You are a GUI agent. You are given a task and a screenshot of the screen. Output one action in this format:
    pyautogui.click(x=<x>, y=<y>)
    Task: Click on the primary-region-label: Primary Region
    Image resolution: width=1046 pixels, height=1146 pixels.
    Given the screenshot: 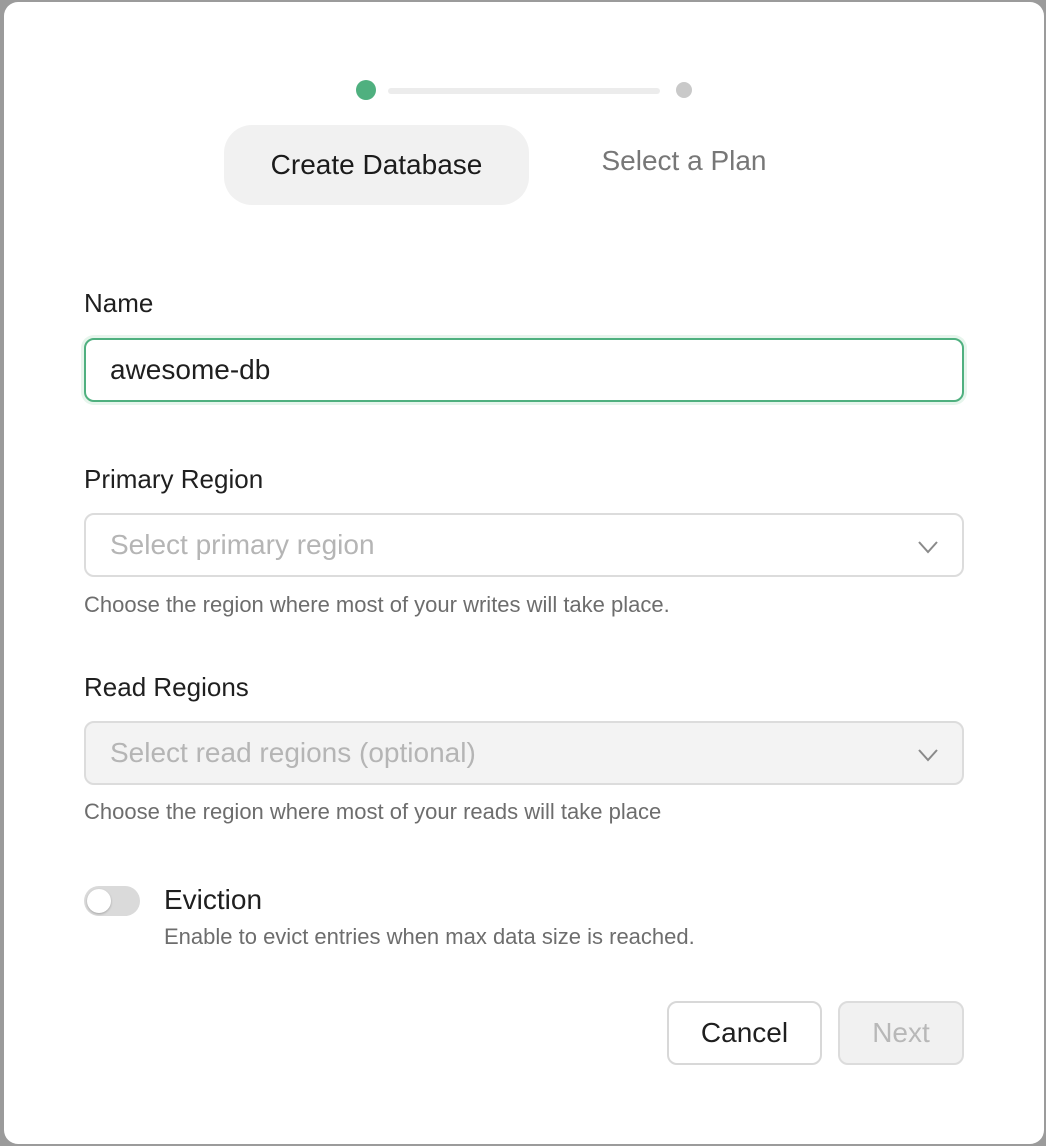 What is the action you would take?
    pyautogui.click(x=174, y=479)
    